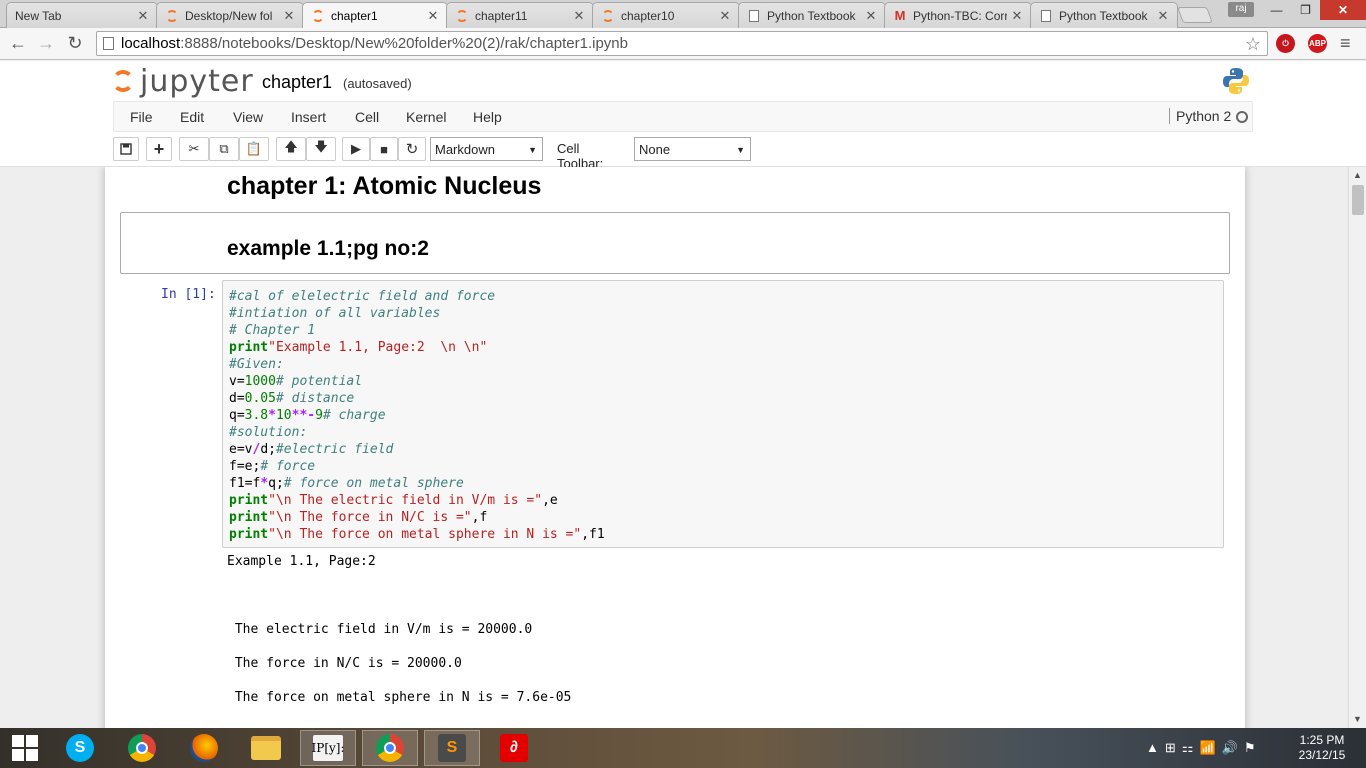 The height and width of the screenshot is (768, 1366). What do you see at coordinates (367, 117) in the screenshot?
I see `menu-cell: Cell` at bounding box center [367, 117].